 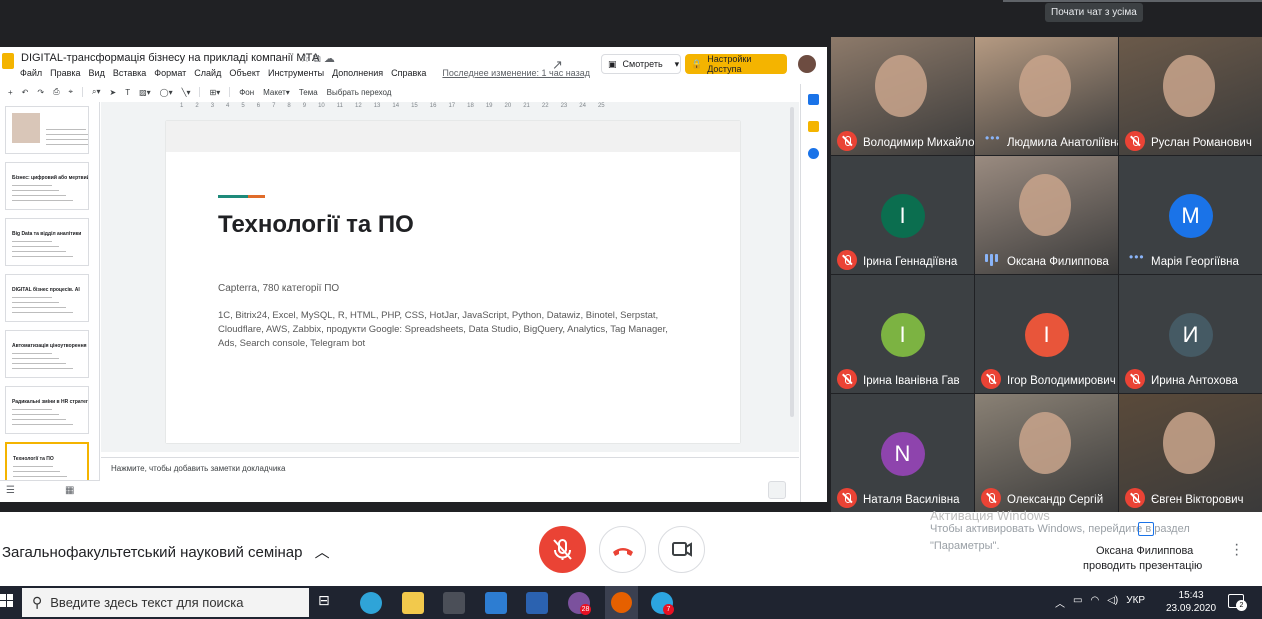 What do you see at coordinates (813, 99) in the screenshot?
I see `calendar-icon` at bounding box center [813, 99].